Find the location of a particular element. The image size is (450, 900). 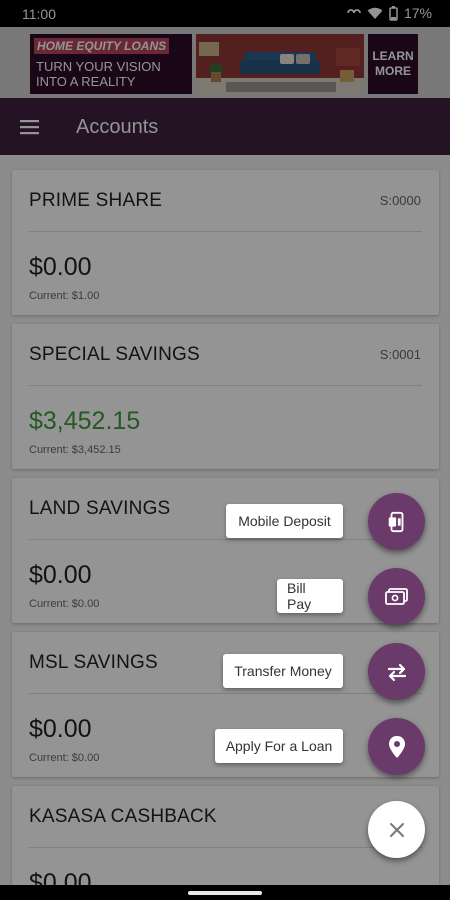

close-icon is located at coordinates (396, 829).